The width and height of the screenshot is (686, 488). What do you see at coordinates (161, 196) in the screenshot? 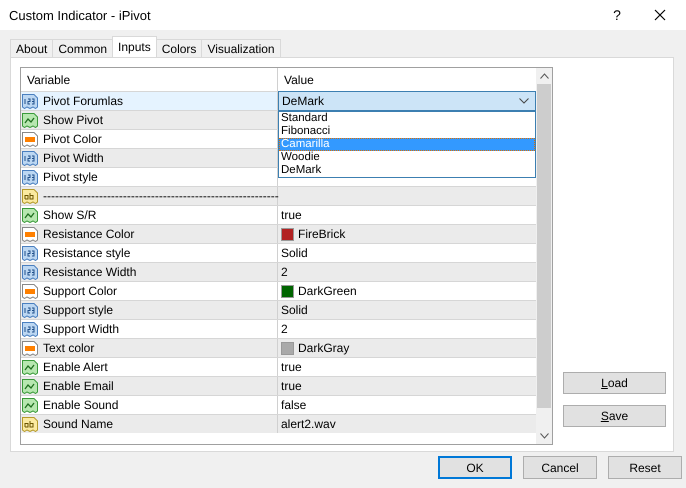
I see `variable-name: -----------------------------------------------------------` at bounding box center [161, 196].